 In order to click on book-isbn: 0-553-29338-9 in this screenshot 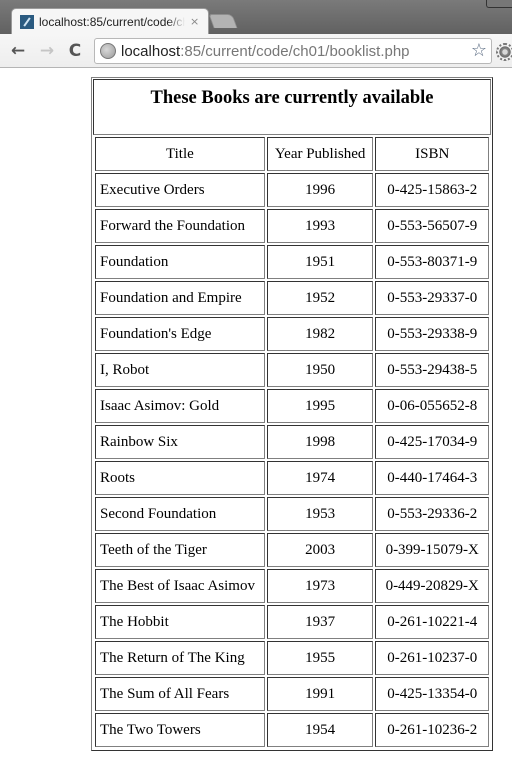, I will do `click(432, 334)`.